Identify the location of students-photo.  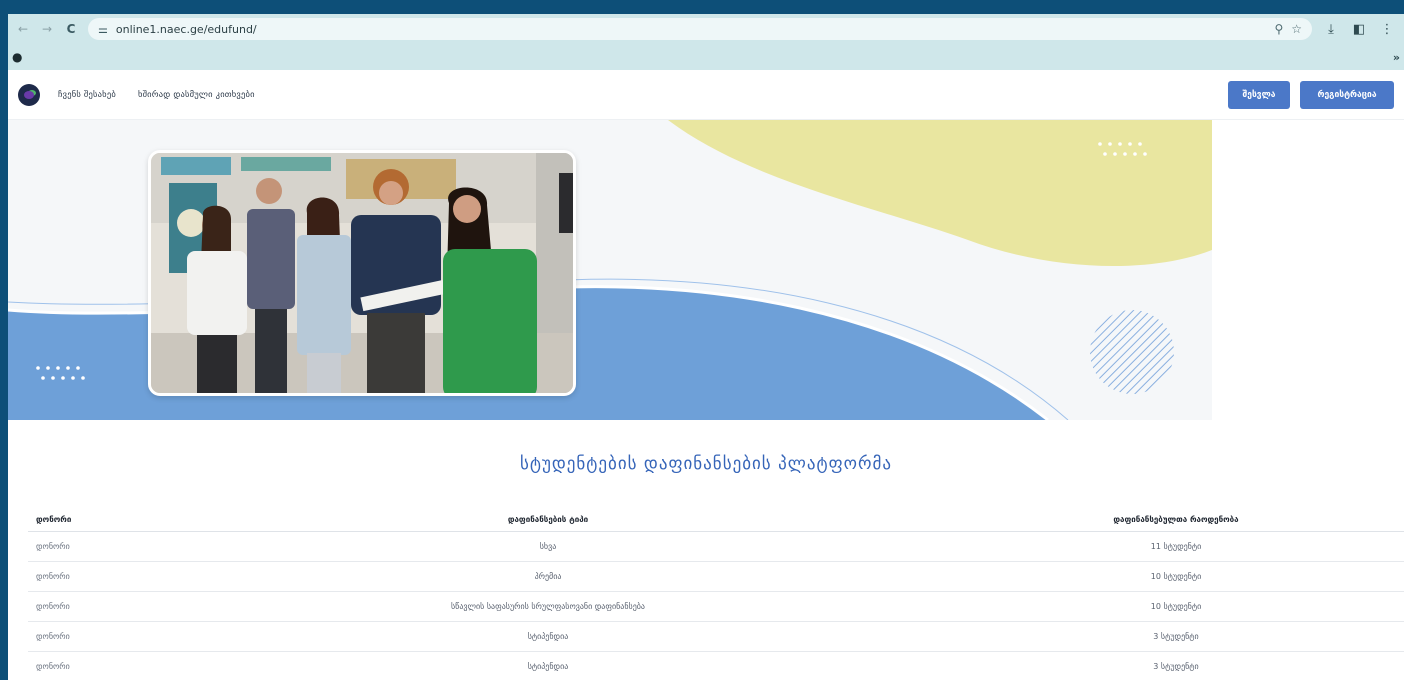
(362, 273).